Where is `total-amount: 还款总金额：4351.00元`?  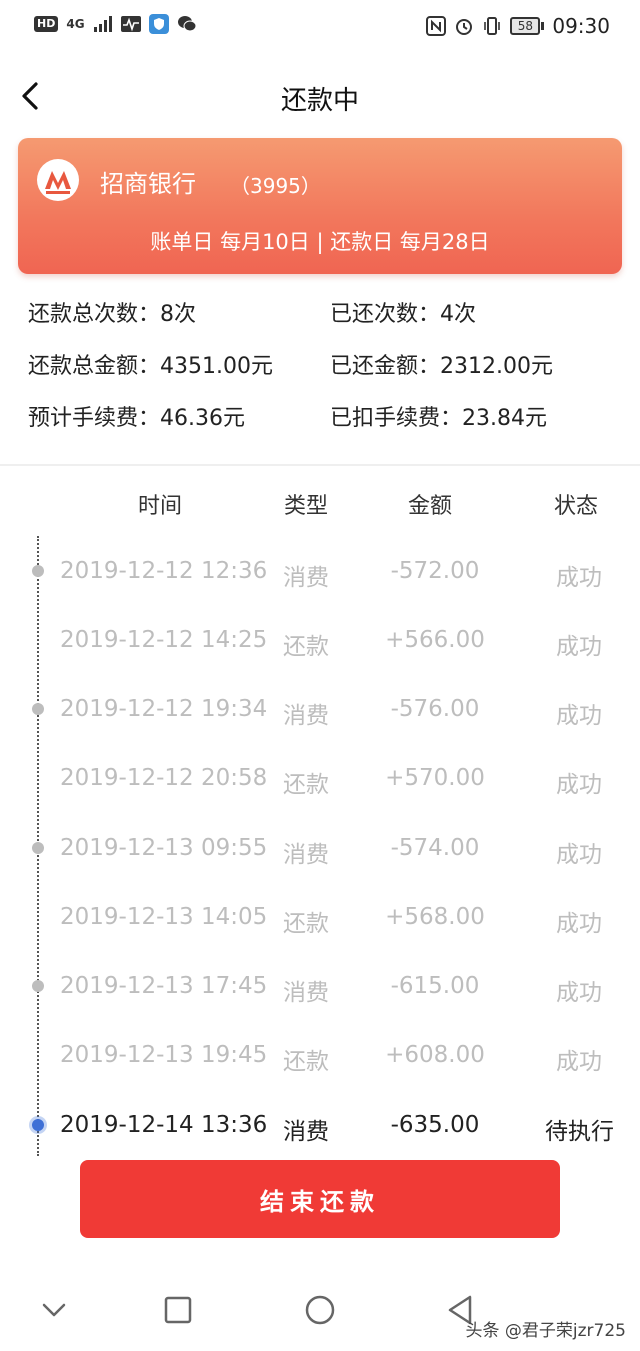
total-amount: 还款总金额：4351.00元 is located at coordinates (150, 366).